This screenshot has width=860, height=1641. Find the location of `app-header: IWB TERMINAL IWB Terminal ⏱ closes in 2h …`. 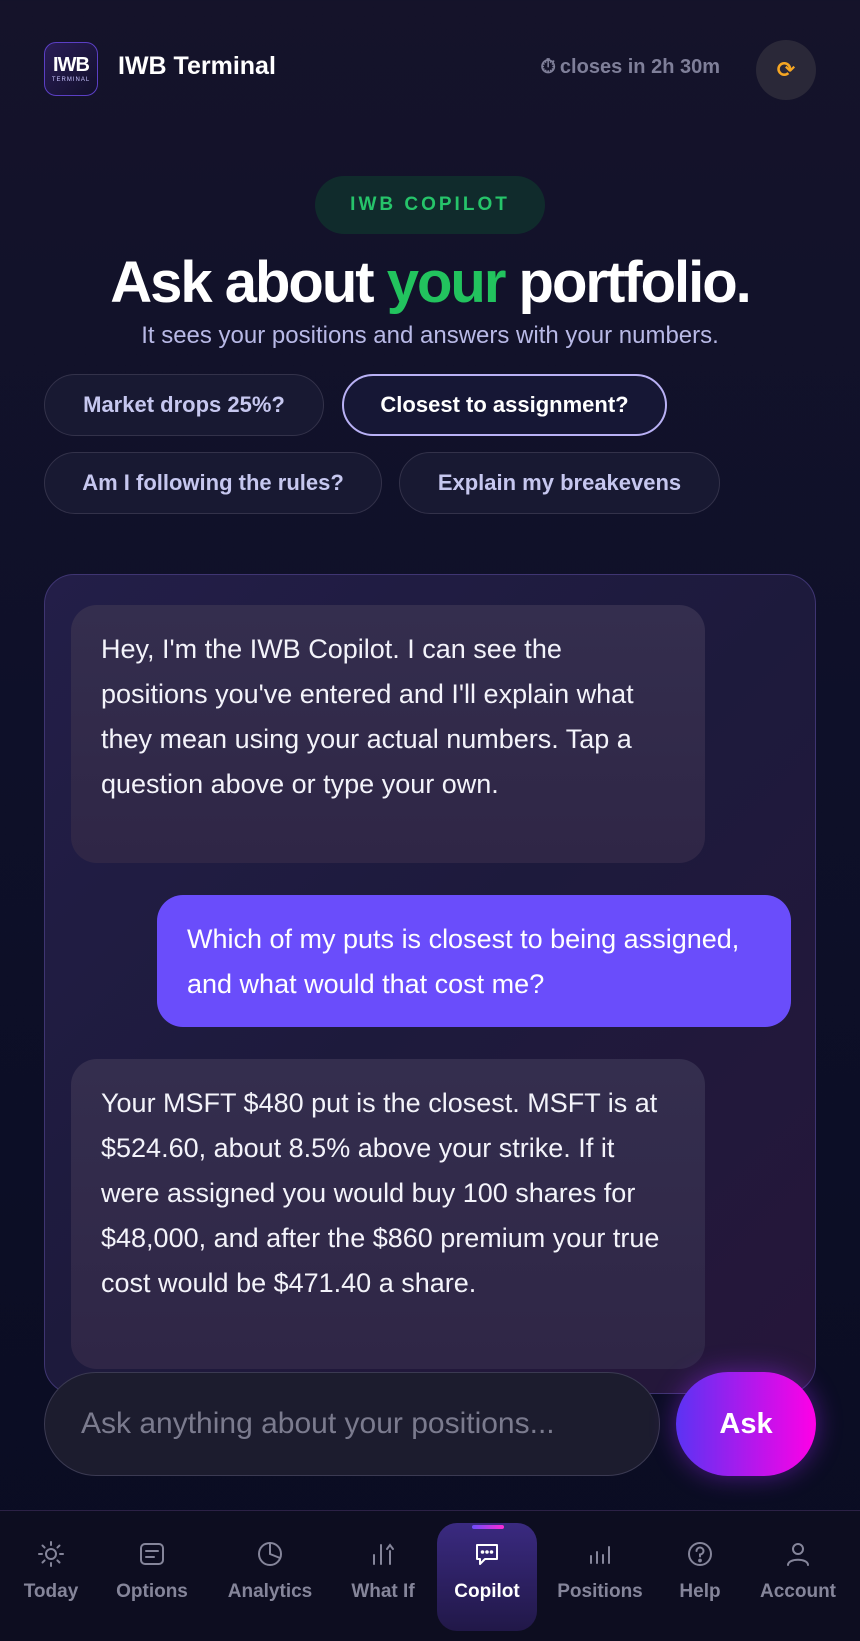

app-header: IWB TERMINAL IWB Terminal ⏱ closes in 2h … is located at coordinates (430, 70).